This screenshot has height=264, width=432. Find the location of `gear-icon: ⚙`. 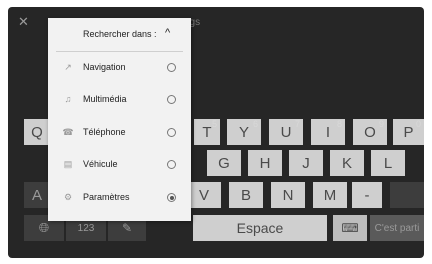

gear-icon: ⚙ is located at coordinates (68, 197).